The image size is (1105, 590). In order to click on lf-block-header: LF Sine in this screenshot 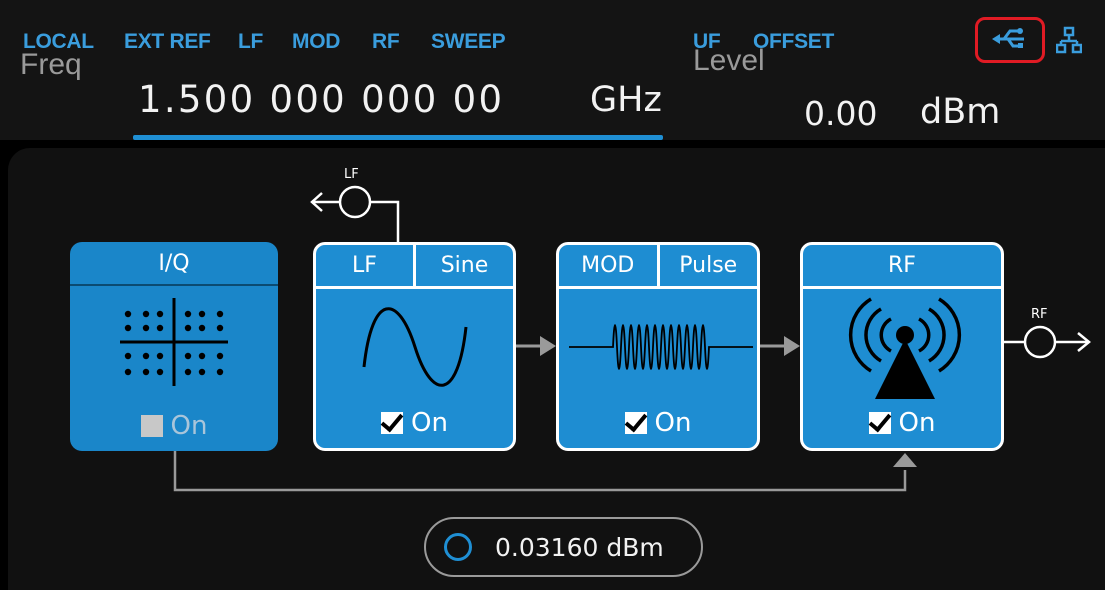, I will do `click(414, 267)`.